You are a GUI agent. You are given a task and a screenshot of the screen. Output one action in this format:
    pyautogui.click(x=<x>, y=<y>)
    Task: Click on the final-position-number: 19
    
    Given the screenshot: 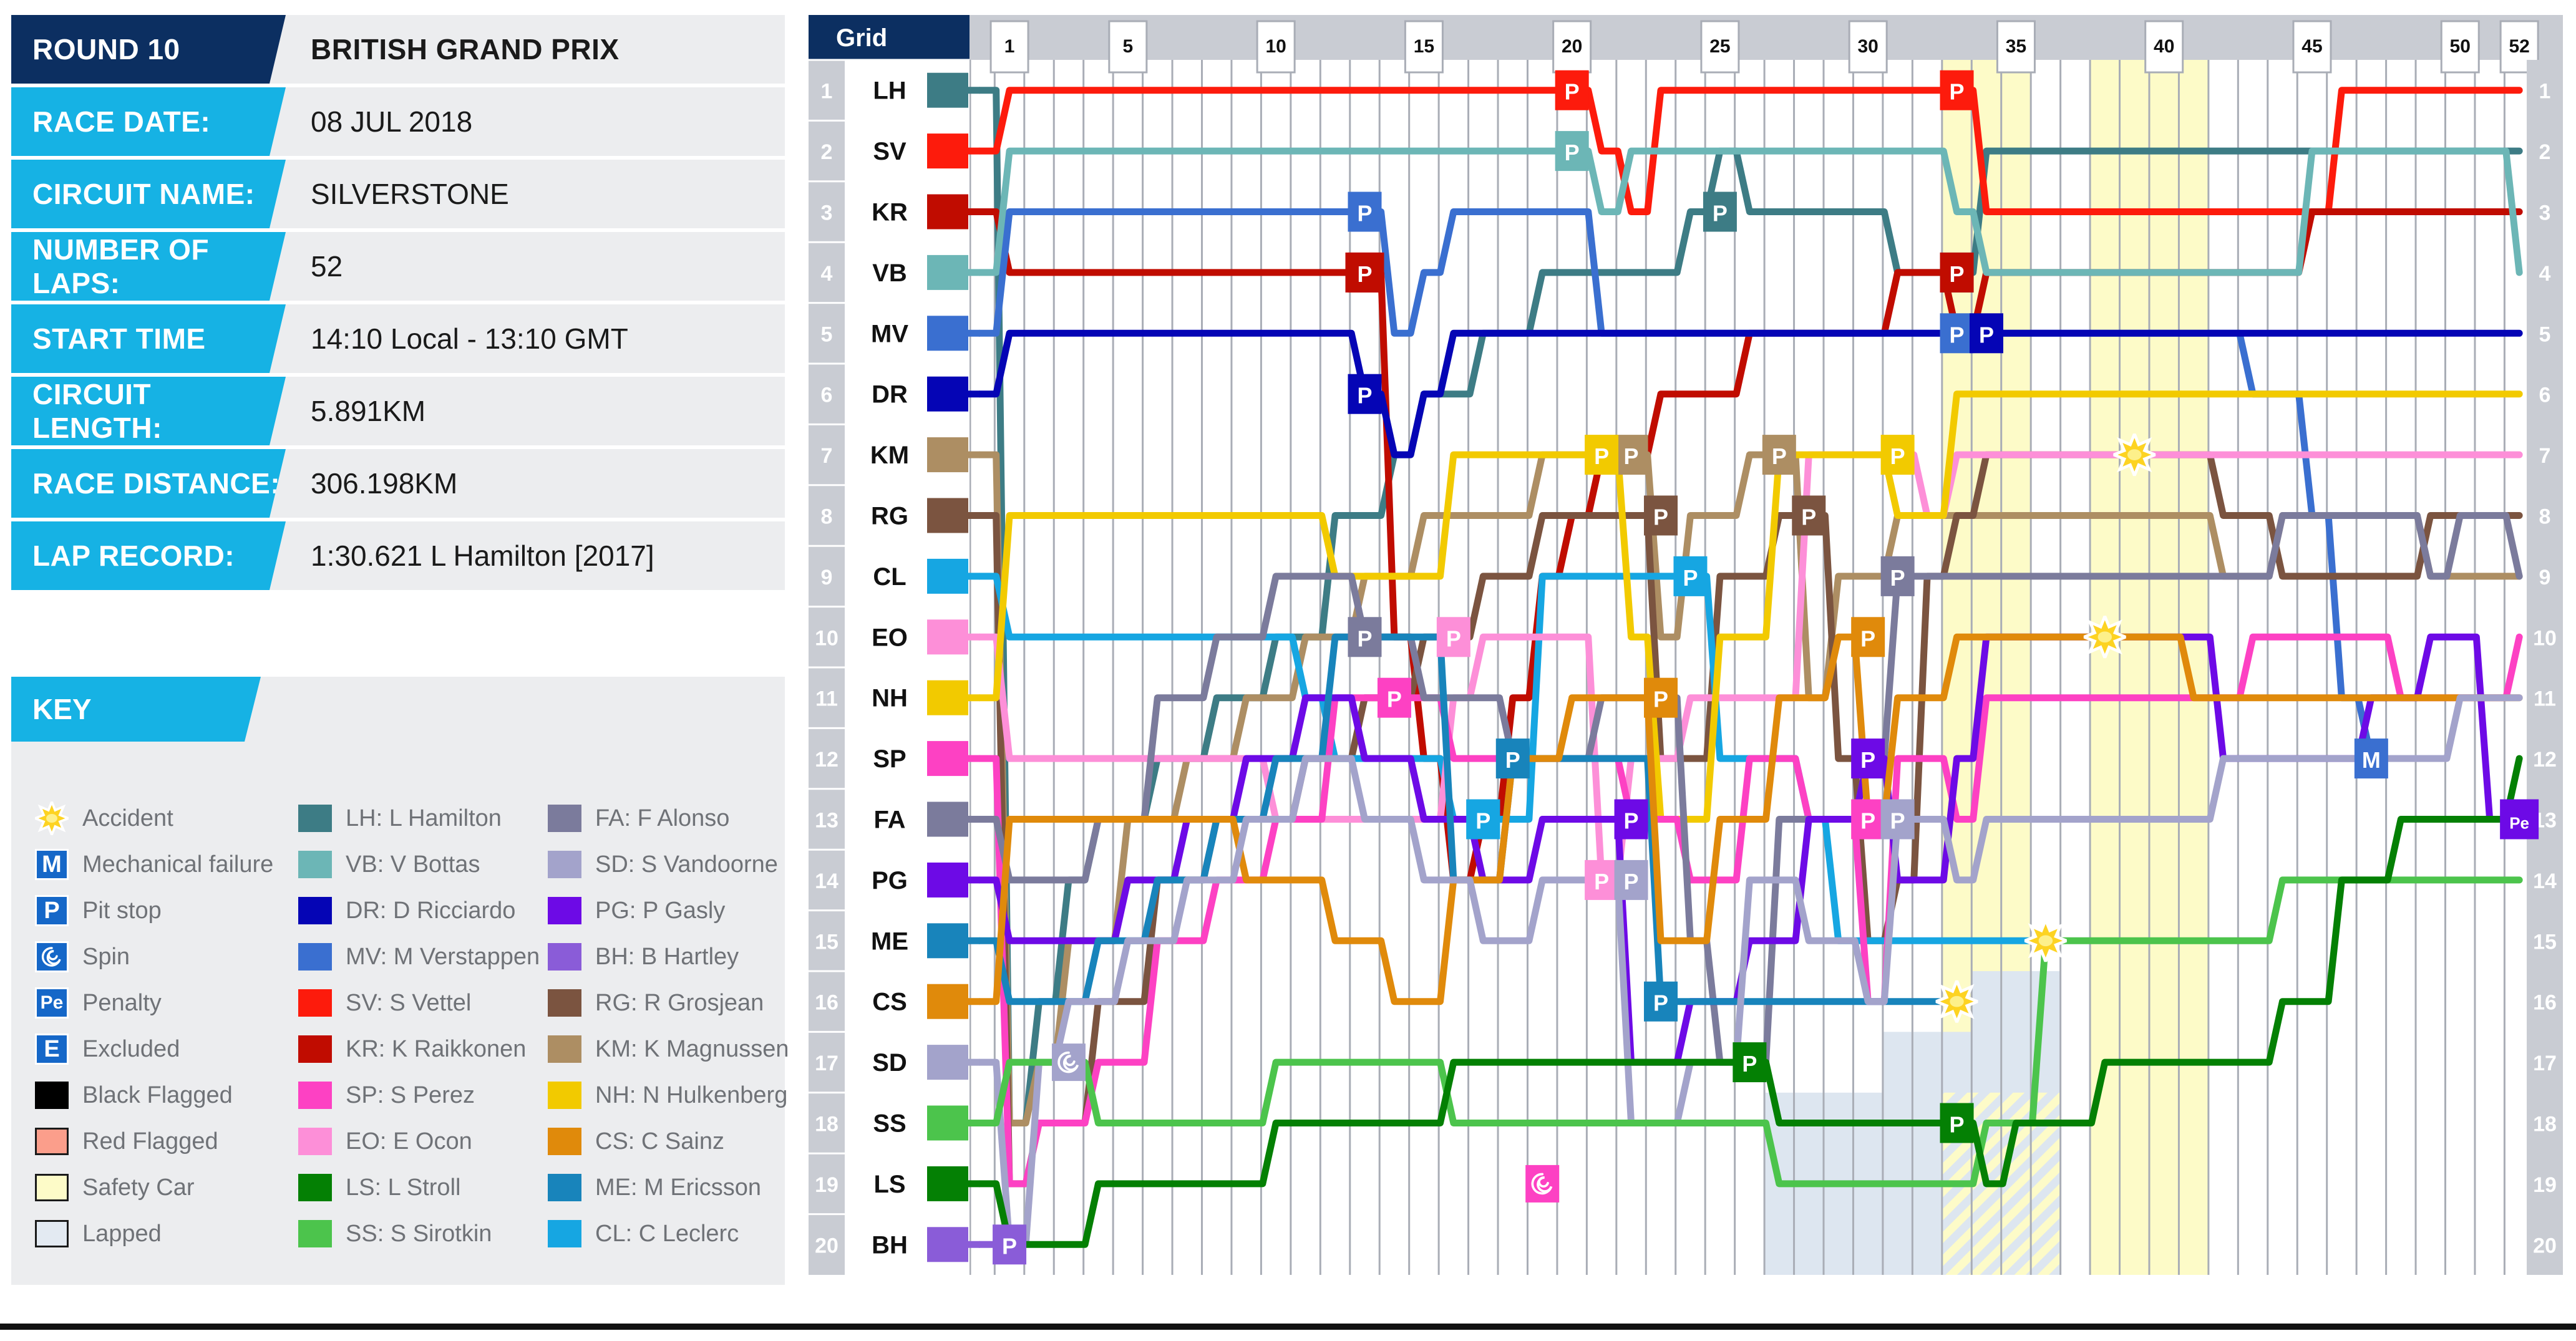 What is the action you would take?
    pyautogui.click(x=2545, y=1185)
    